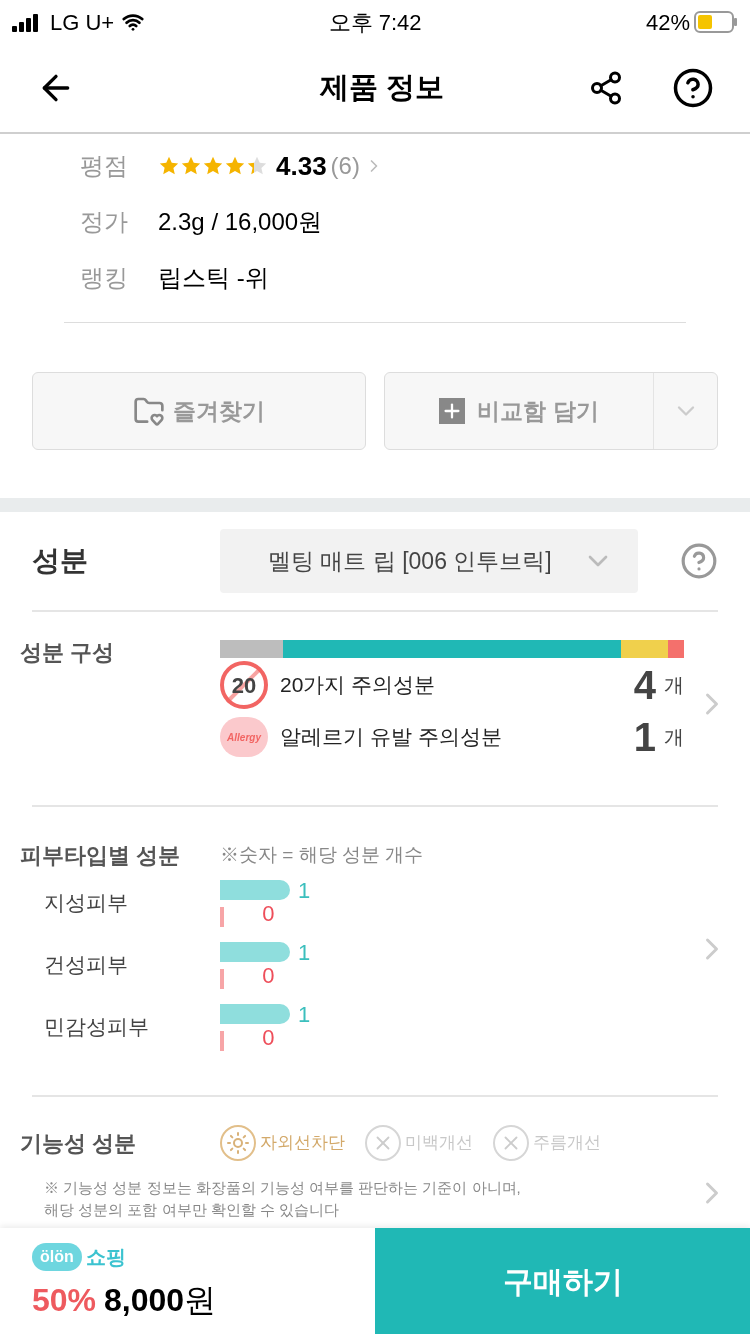 This screenshot has height=1334, width=750. What do you see at coordinates (86, 903) in the screenshot?
I see `skin-type-label: 지성피부` at bounding box center [86, 903].